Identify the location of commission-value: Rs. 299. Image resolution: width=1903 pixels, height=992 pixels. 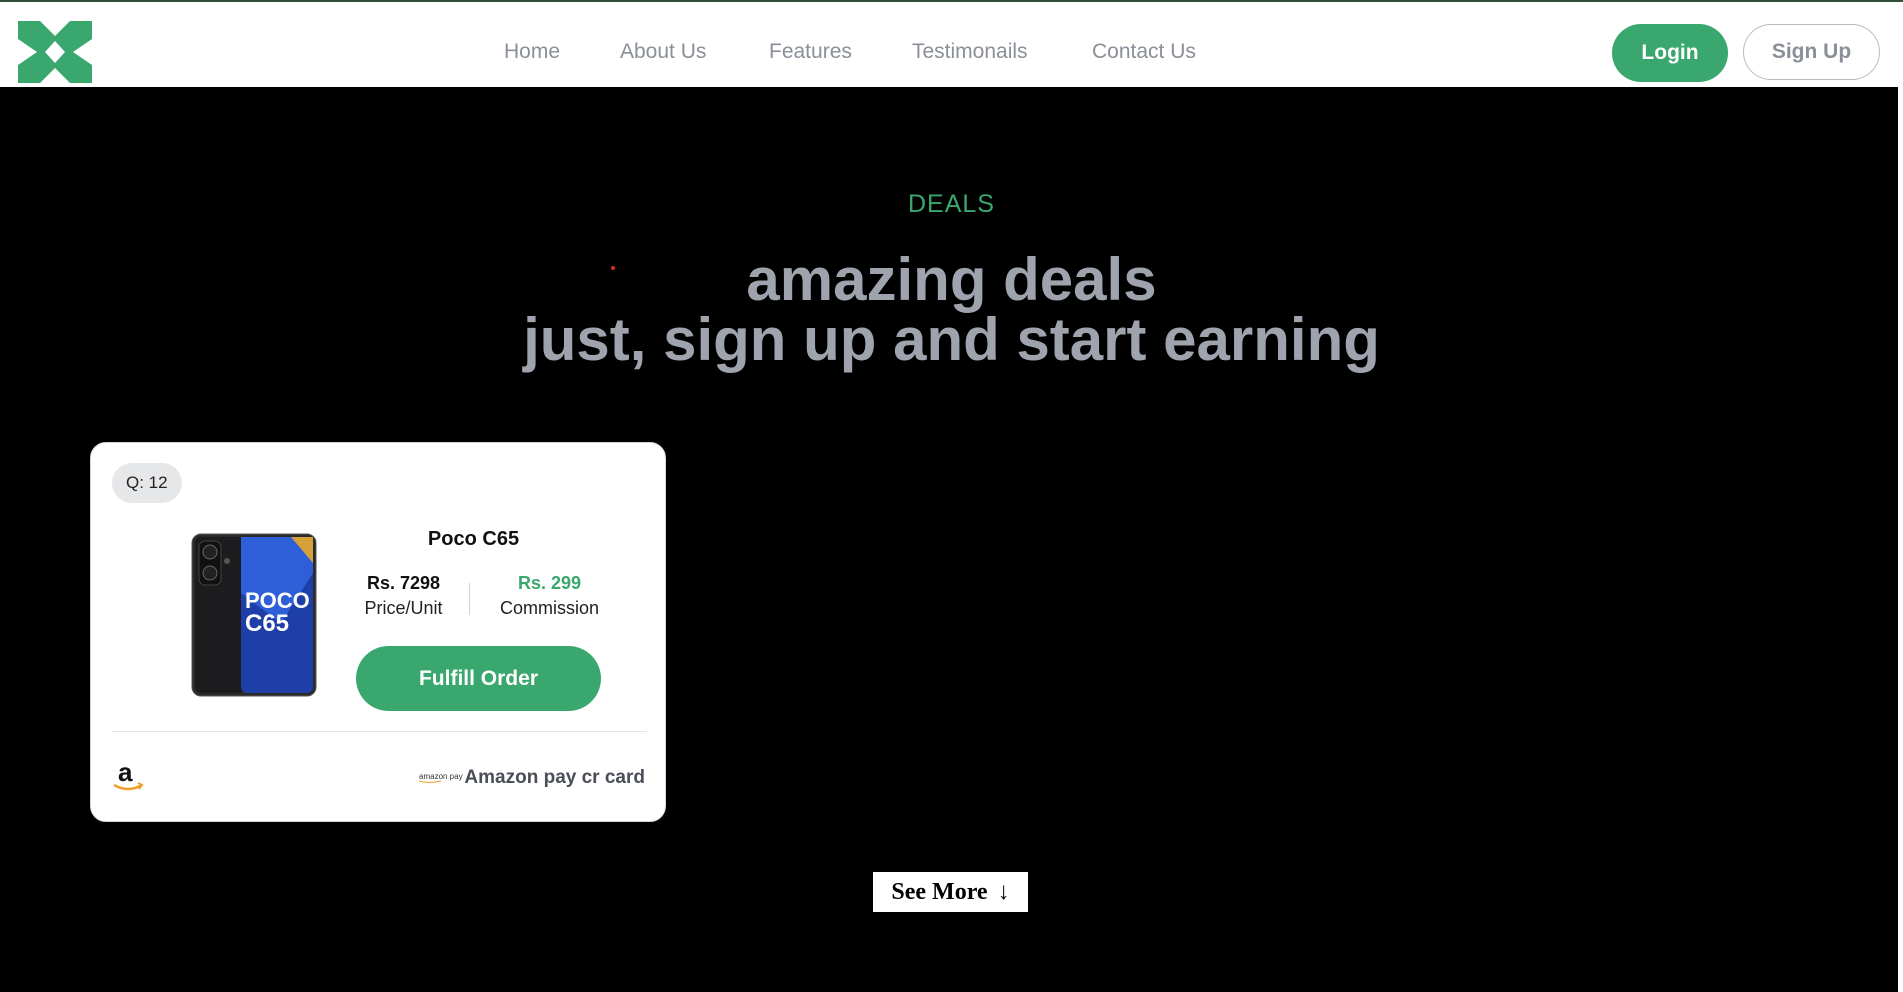
(549, 583).